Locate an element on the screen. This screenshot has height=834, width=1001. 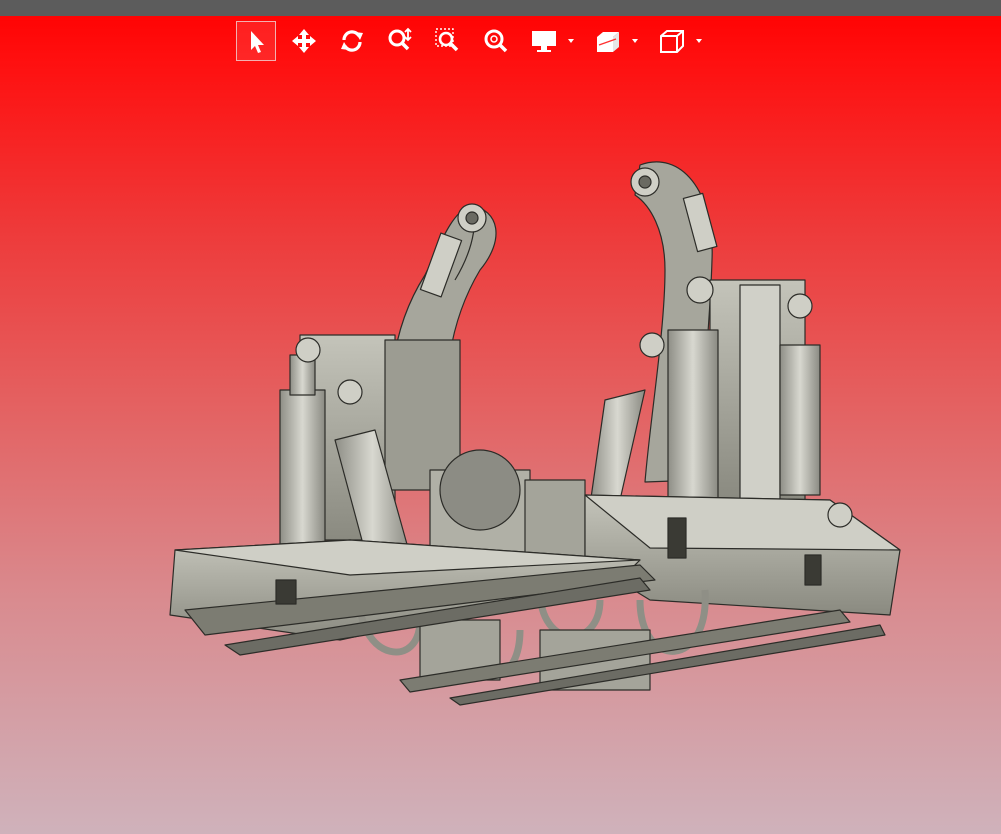
rotate-tool-button is located at coordinates (352, 41).